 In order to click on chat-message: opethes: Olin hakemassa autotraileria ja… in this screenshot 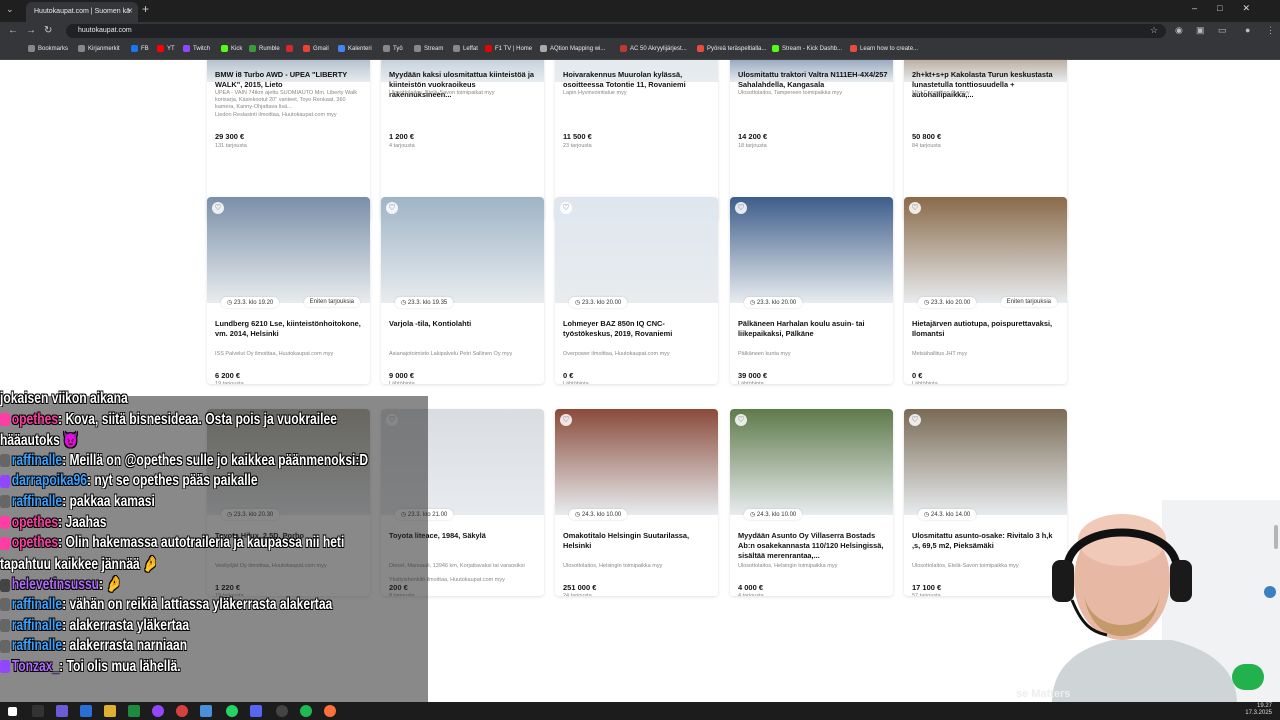, I will do `click(172, 543)`.